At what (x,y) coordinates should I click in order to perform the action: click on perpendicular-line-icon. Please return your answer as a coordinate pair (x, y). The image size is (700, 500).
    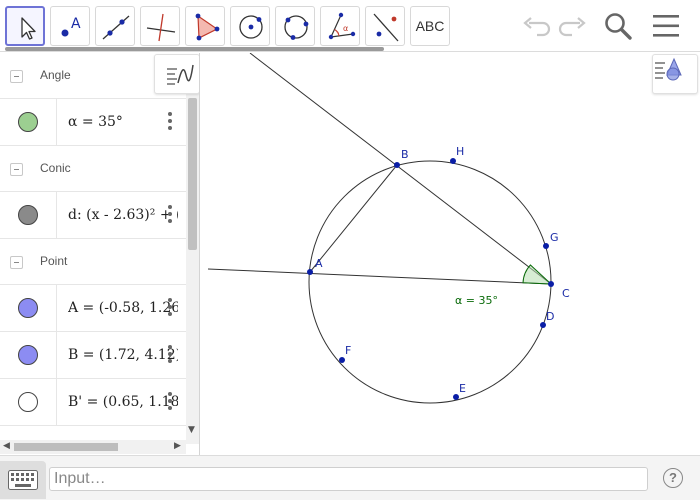
    Looking at the image, I should click on (161, 27).